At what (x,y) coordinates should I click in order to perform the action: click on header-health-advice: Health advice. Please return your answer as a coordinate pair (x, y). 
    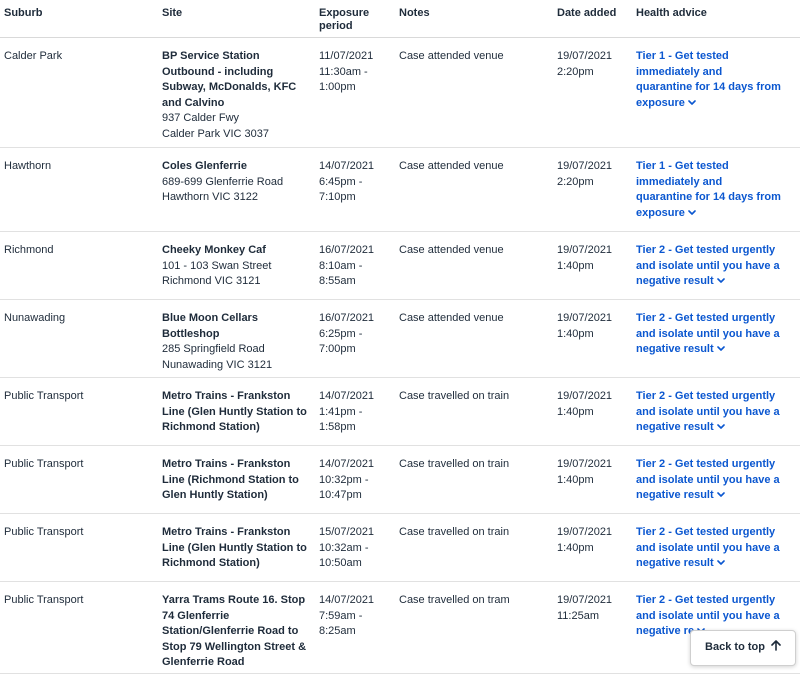
    Looking at the image, I should click on (671, 13).